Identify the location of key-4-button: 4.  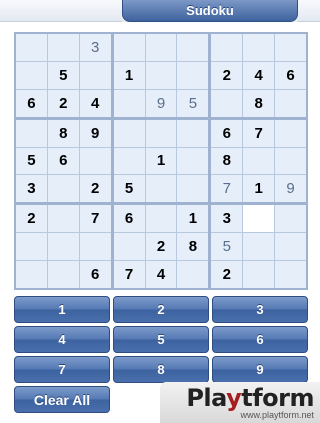
(62, 339).